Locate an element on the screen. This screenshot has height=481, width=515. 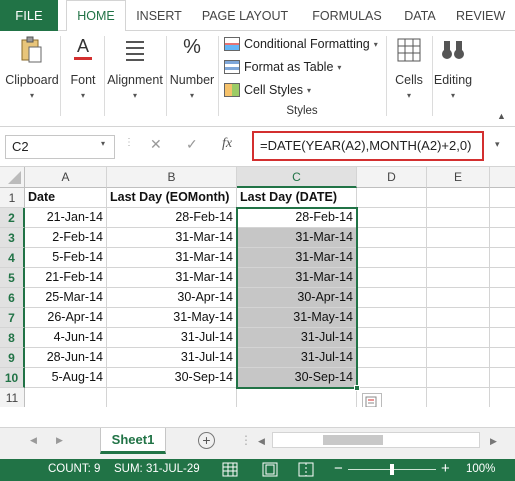
select-all-corner is located at coordinates (12, 177).